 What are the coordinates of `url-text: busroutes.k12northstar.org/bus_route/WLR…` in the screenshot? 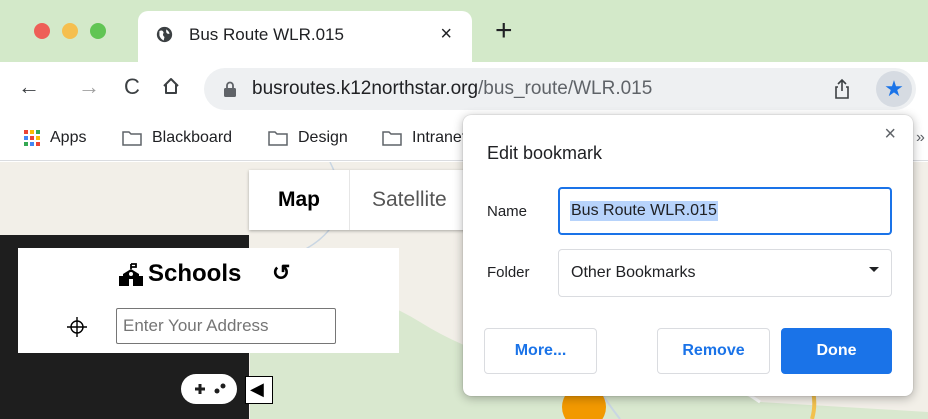 It's located at (452, 89).